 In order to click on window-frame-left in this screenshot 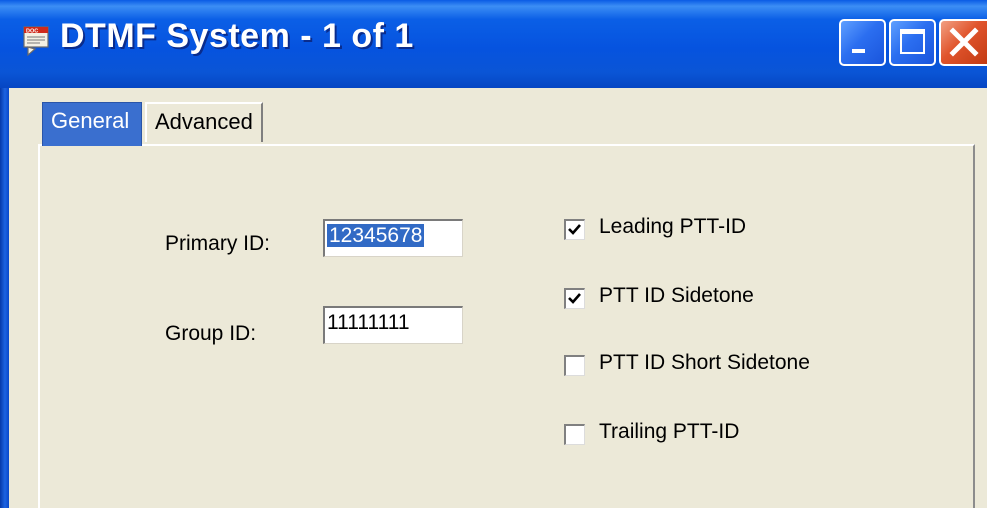, I will do `click(4, 298)`.